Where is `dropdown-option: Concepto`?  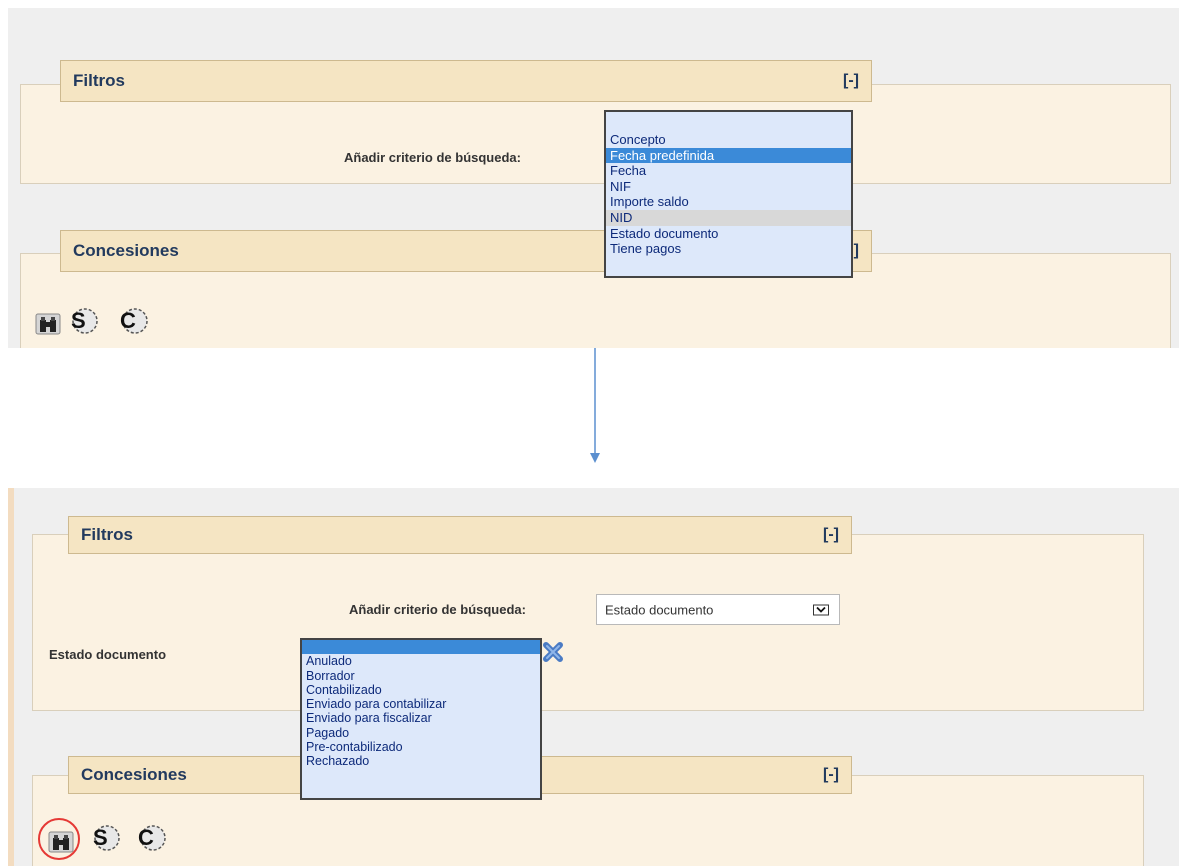 dropdown-option: Concepto is located at coordinates (728, 140).